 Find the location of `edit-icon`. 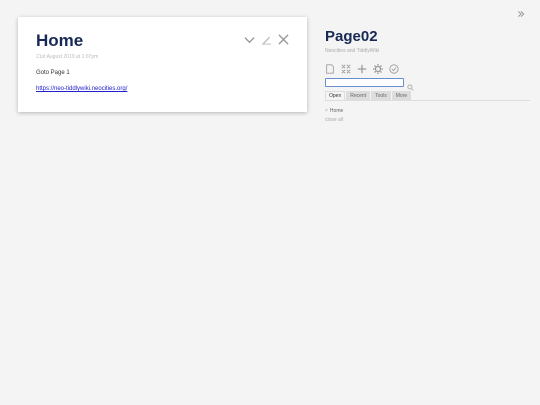

edit-icon is located at coordinates (266, 38).